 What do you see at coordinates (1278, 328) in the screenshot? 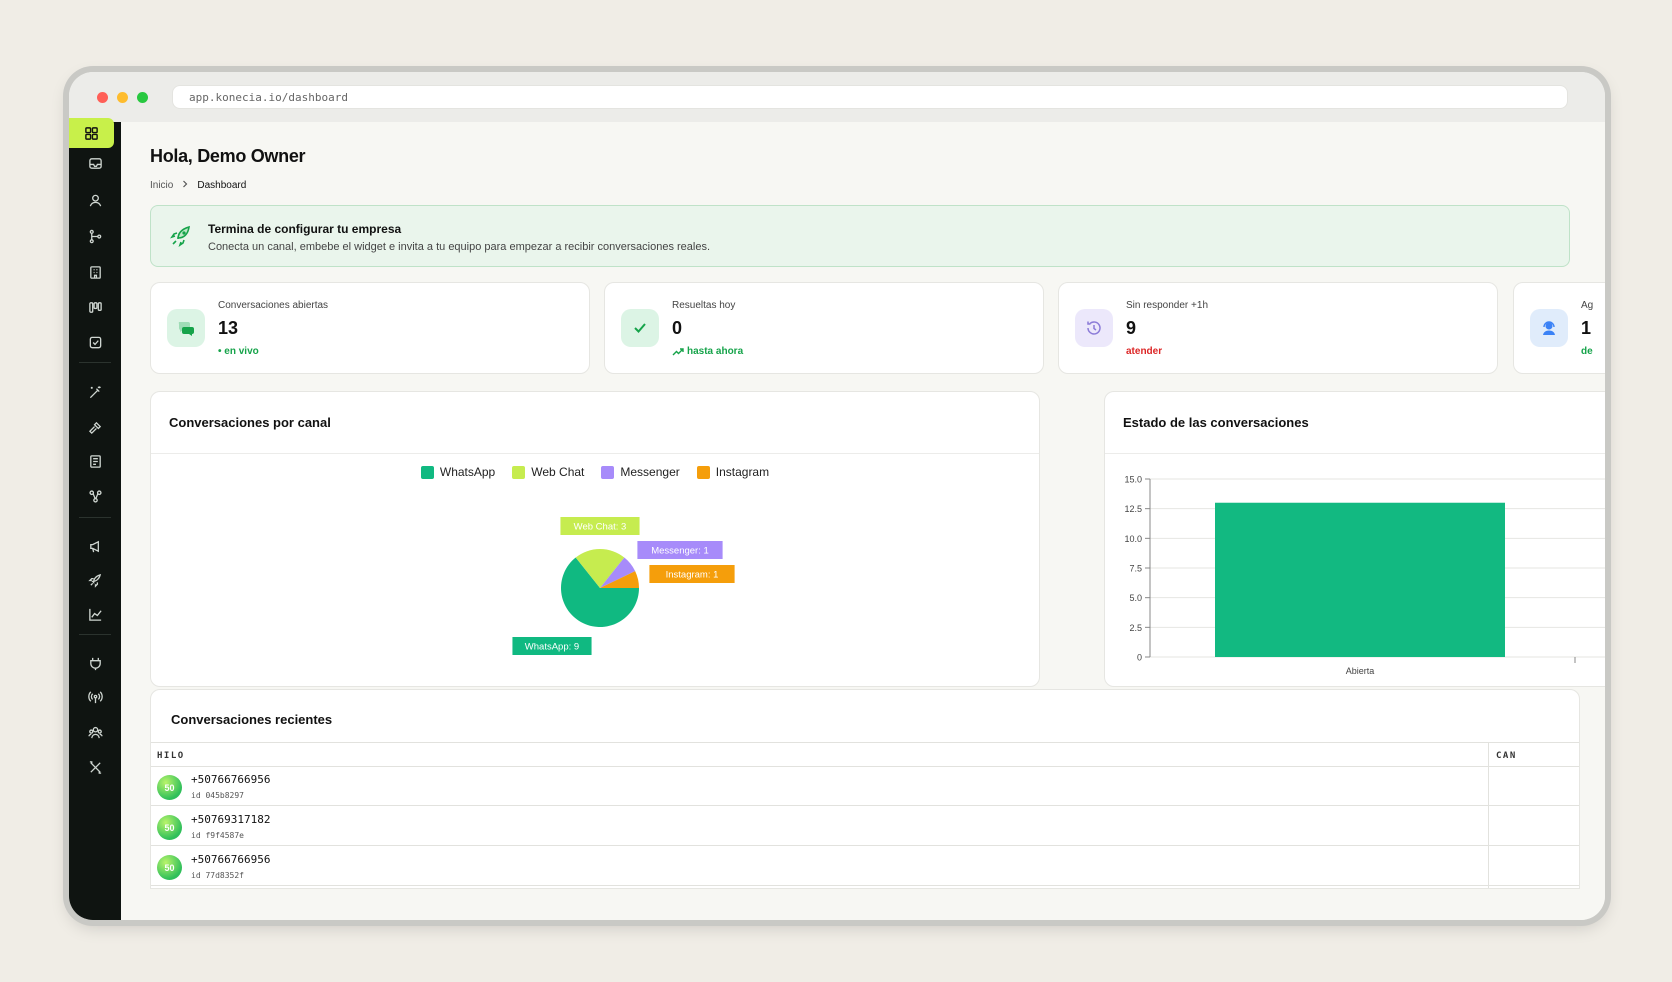
I see `kpi-unanswered: Sin responder +1h 9 atender` at bounding box center [1278, 328].